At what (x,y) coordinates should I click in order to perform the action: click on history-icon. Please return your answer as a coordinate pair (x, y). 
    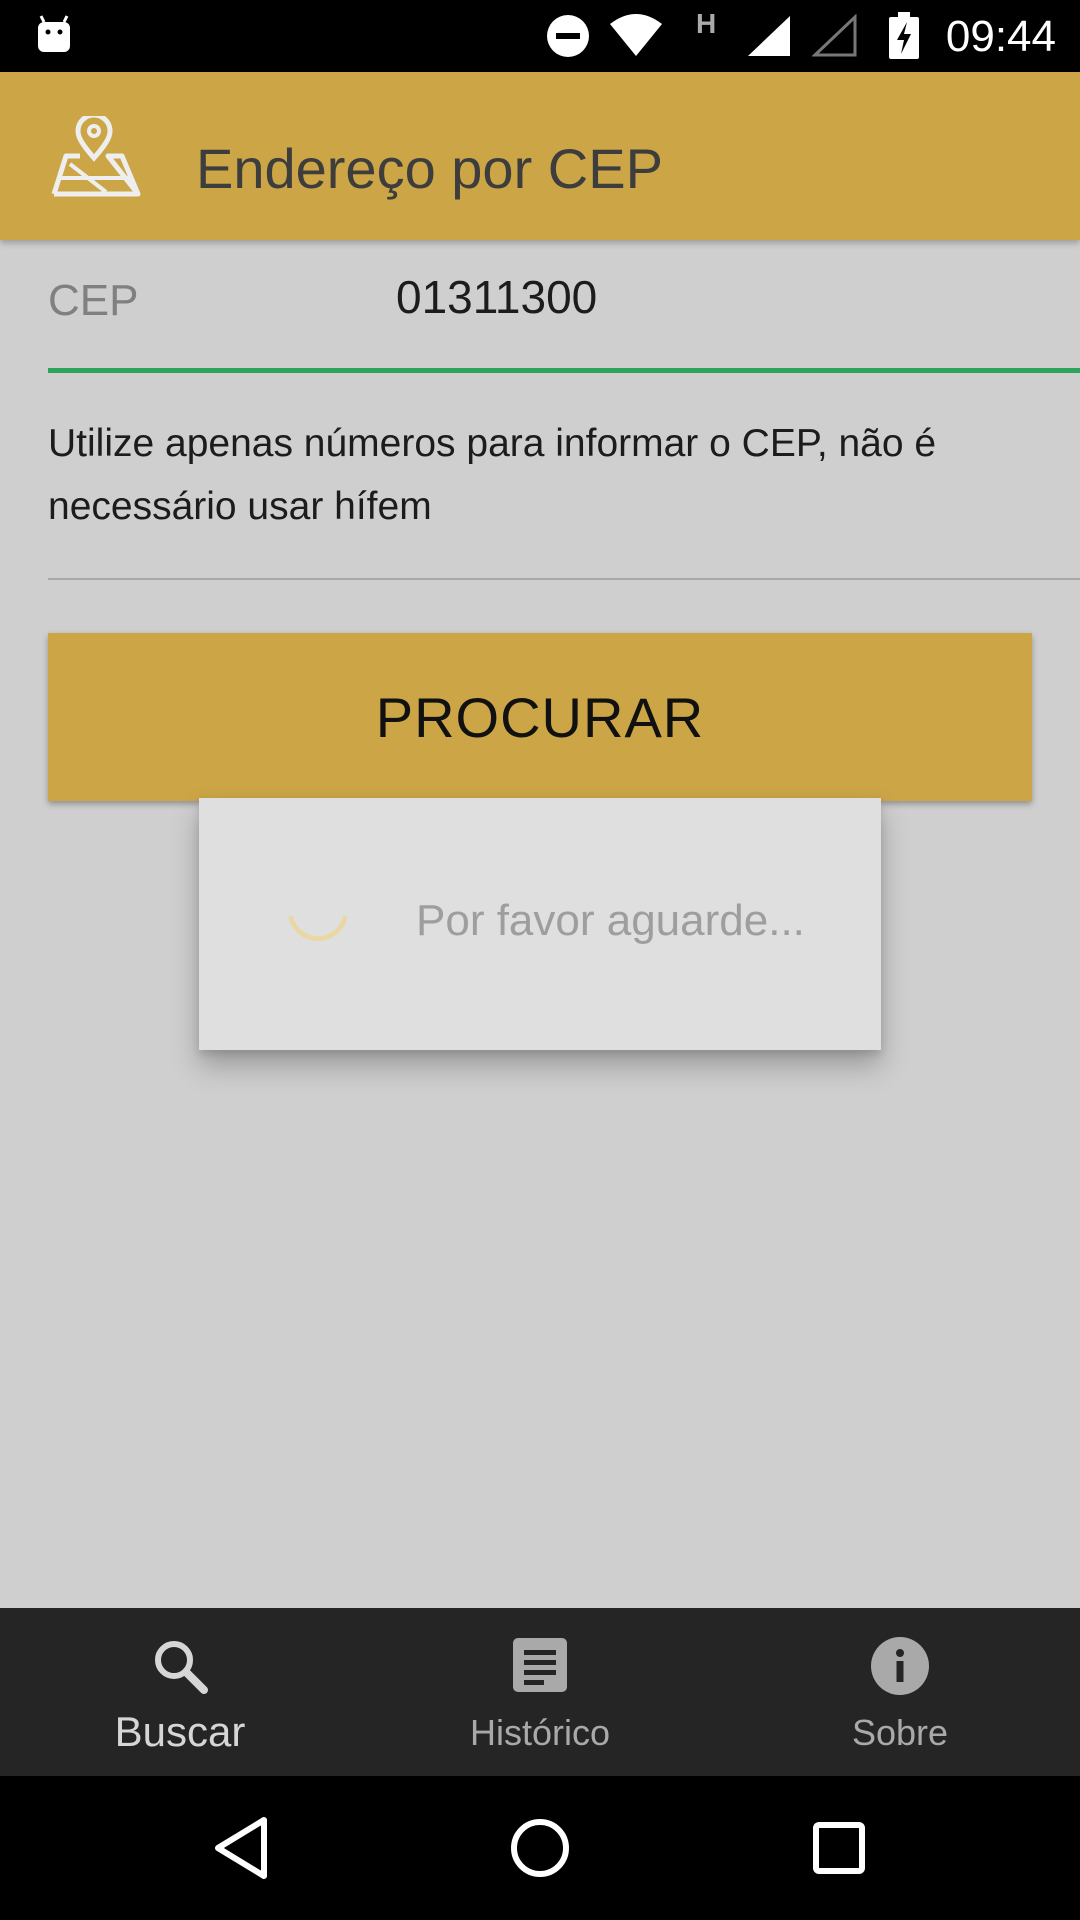
    Looking at the image, I should click on (540, 1665).